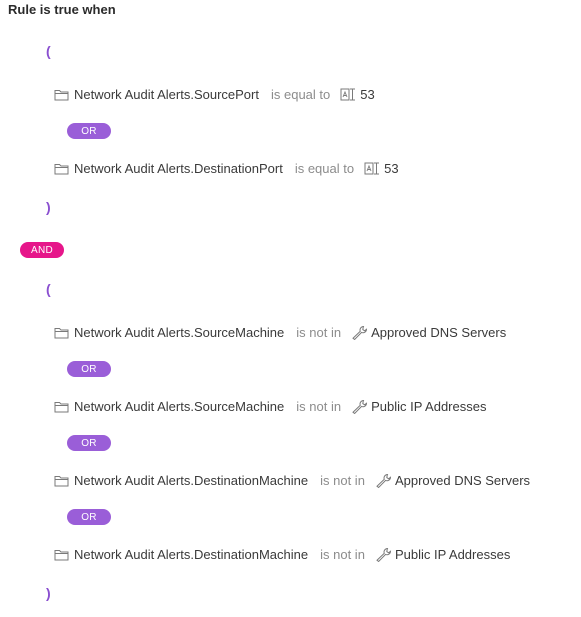 Image resolution: width=581 pixels, height=617 pixels. What do you see at coordinates (48, 289) in the screenshot?
I see `group-2-open-paren: (` at bounding box center [48, 289].